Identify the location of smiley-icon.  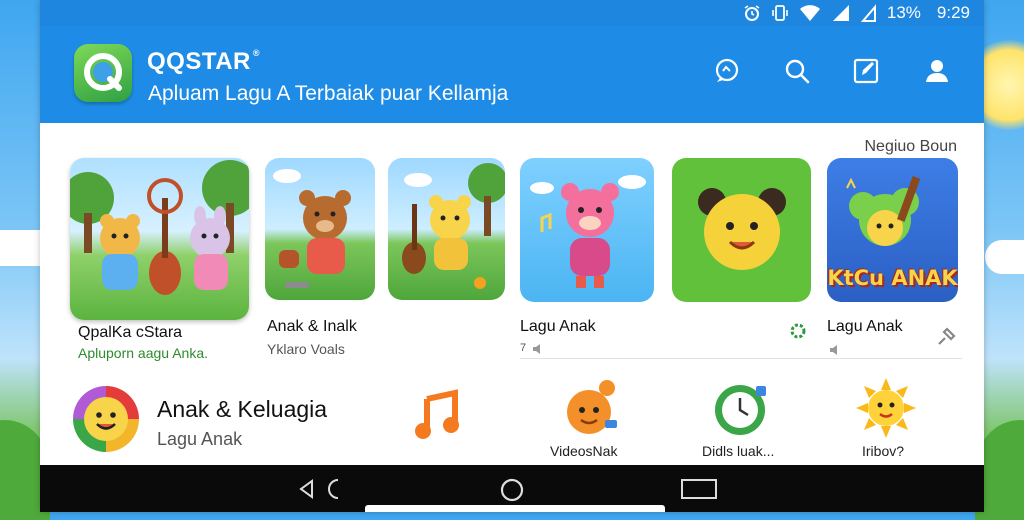
(106, 419).